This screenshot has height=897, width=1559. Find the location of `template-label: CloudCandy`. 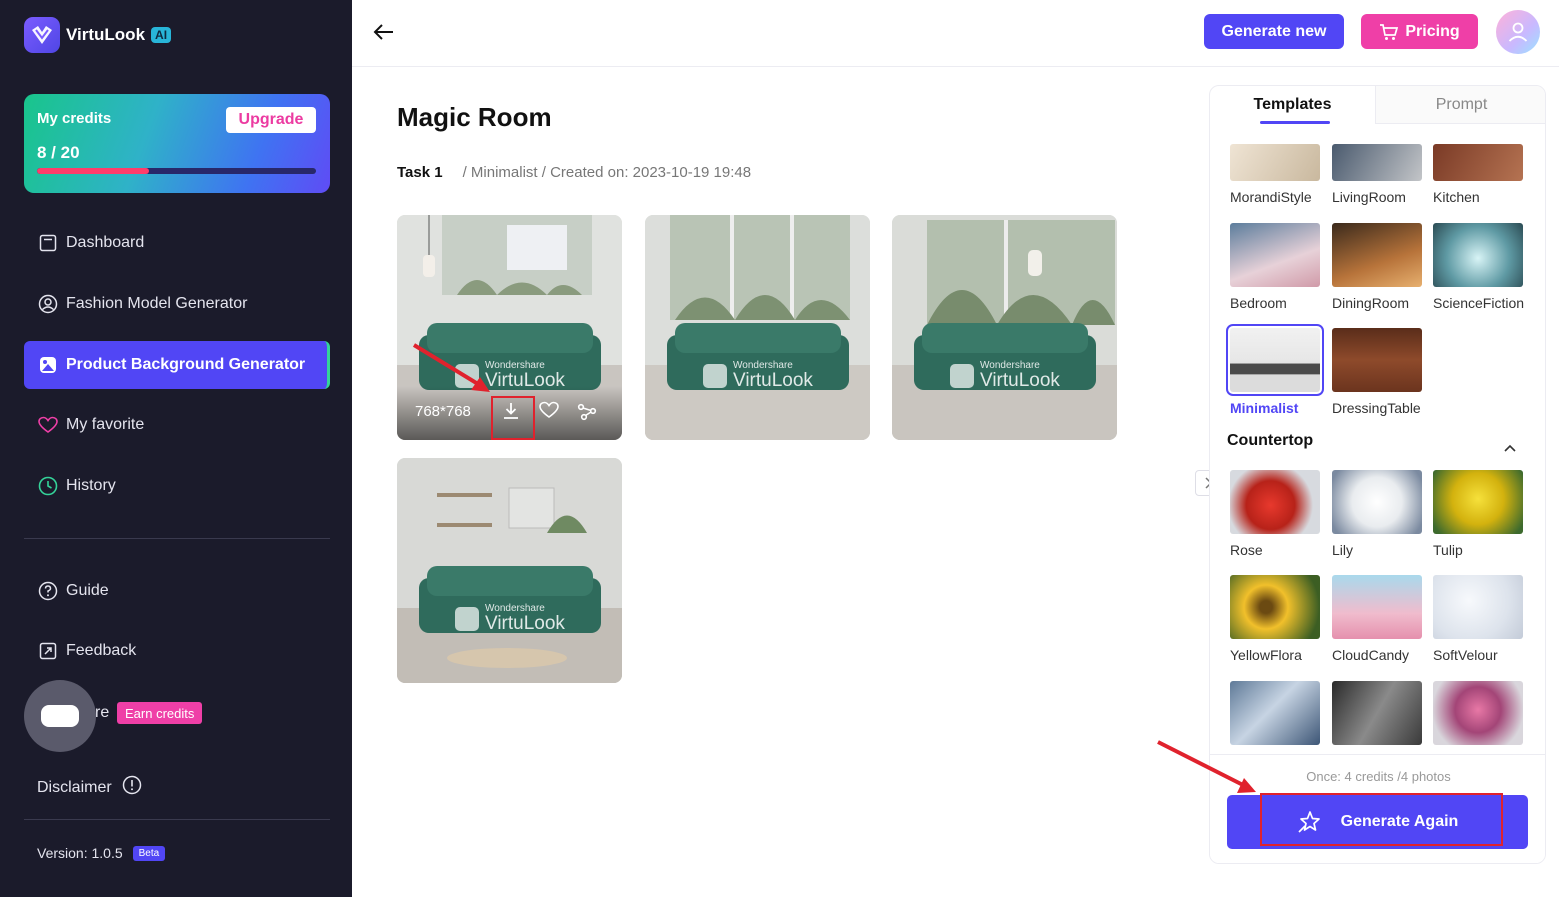

template-label: CloudCandy is located at coordinates (1371, 655).